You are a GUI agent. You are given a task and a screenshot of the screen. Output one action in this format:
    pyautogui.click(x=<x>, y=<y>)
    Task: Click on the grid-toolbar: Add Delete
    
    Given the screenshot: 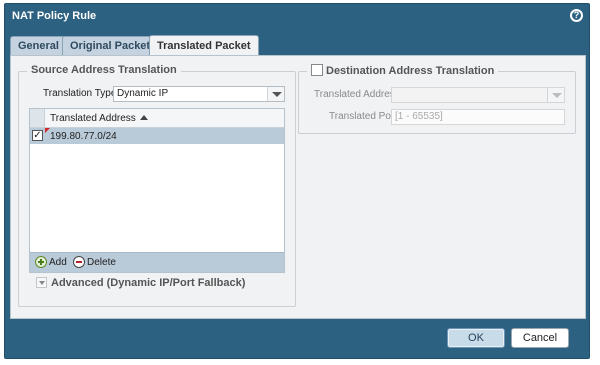 What is the action you would take?
    pyautogui.click(x=157, y=262)
    